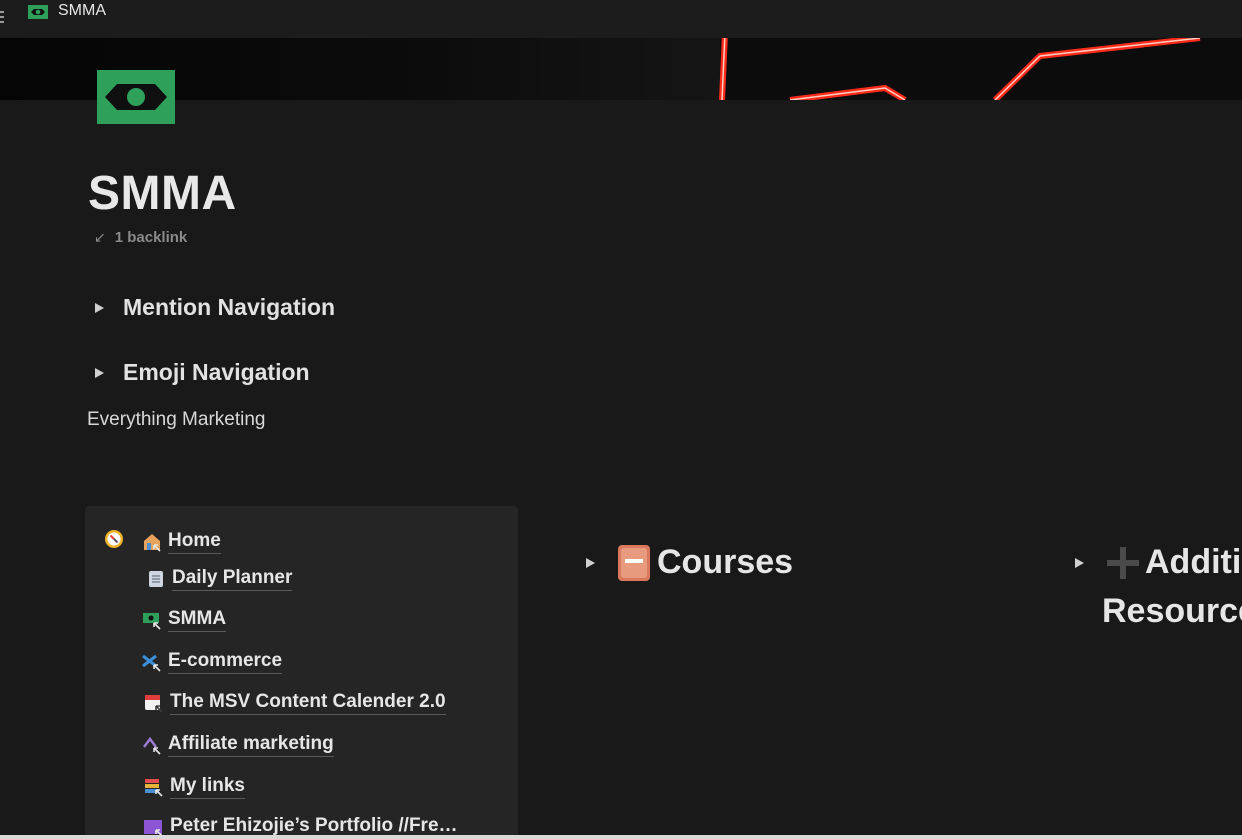 Image resolution: width=1242 pixels, height=839 pixels. What do you see at coordinates (176, 419) in the screenshot?
I see `description-text: Everything Marketing` at bounding box center [176, 419].